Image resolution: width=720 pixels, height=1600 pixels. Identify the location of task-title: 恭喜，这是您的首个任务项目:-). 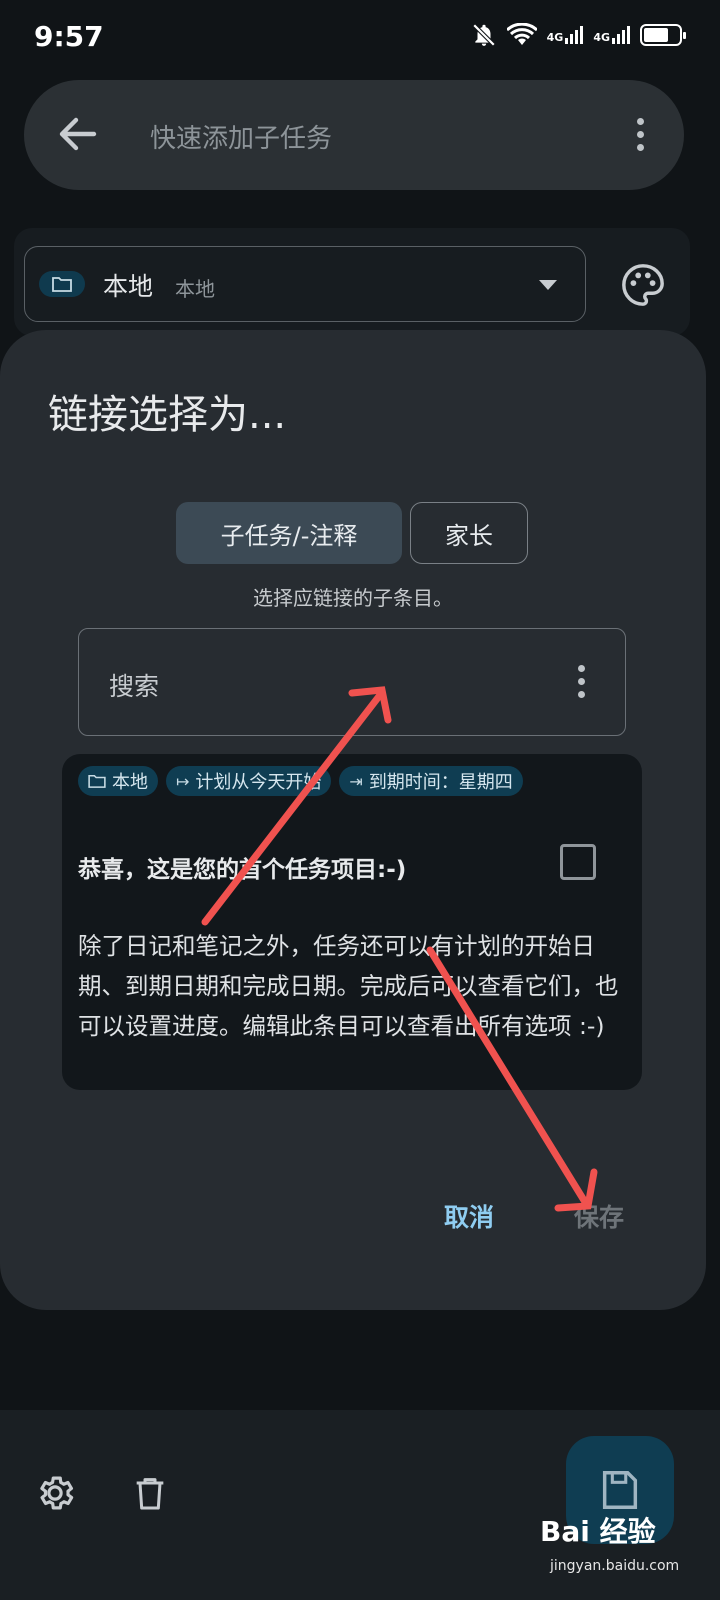
(242, 870).